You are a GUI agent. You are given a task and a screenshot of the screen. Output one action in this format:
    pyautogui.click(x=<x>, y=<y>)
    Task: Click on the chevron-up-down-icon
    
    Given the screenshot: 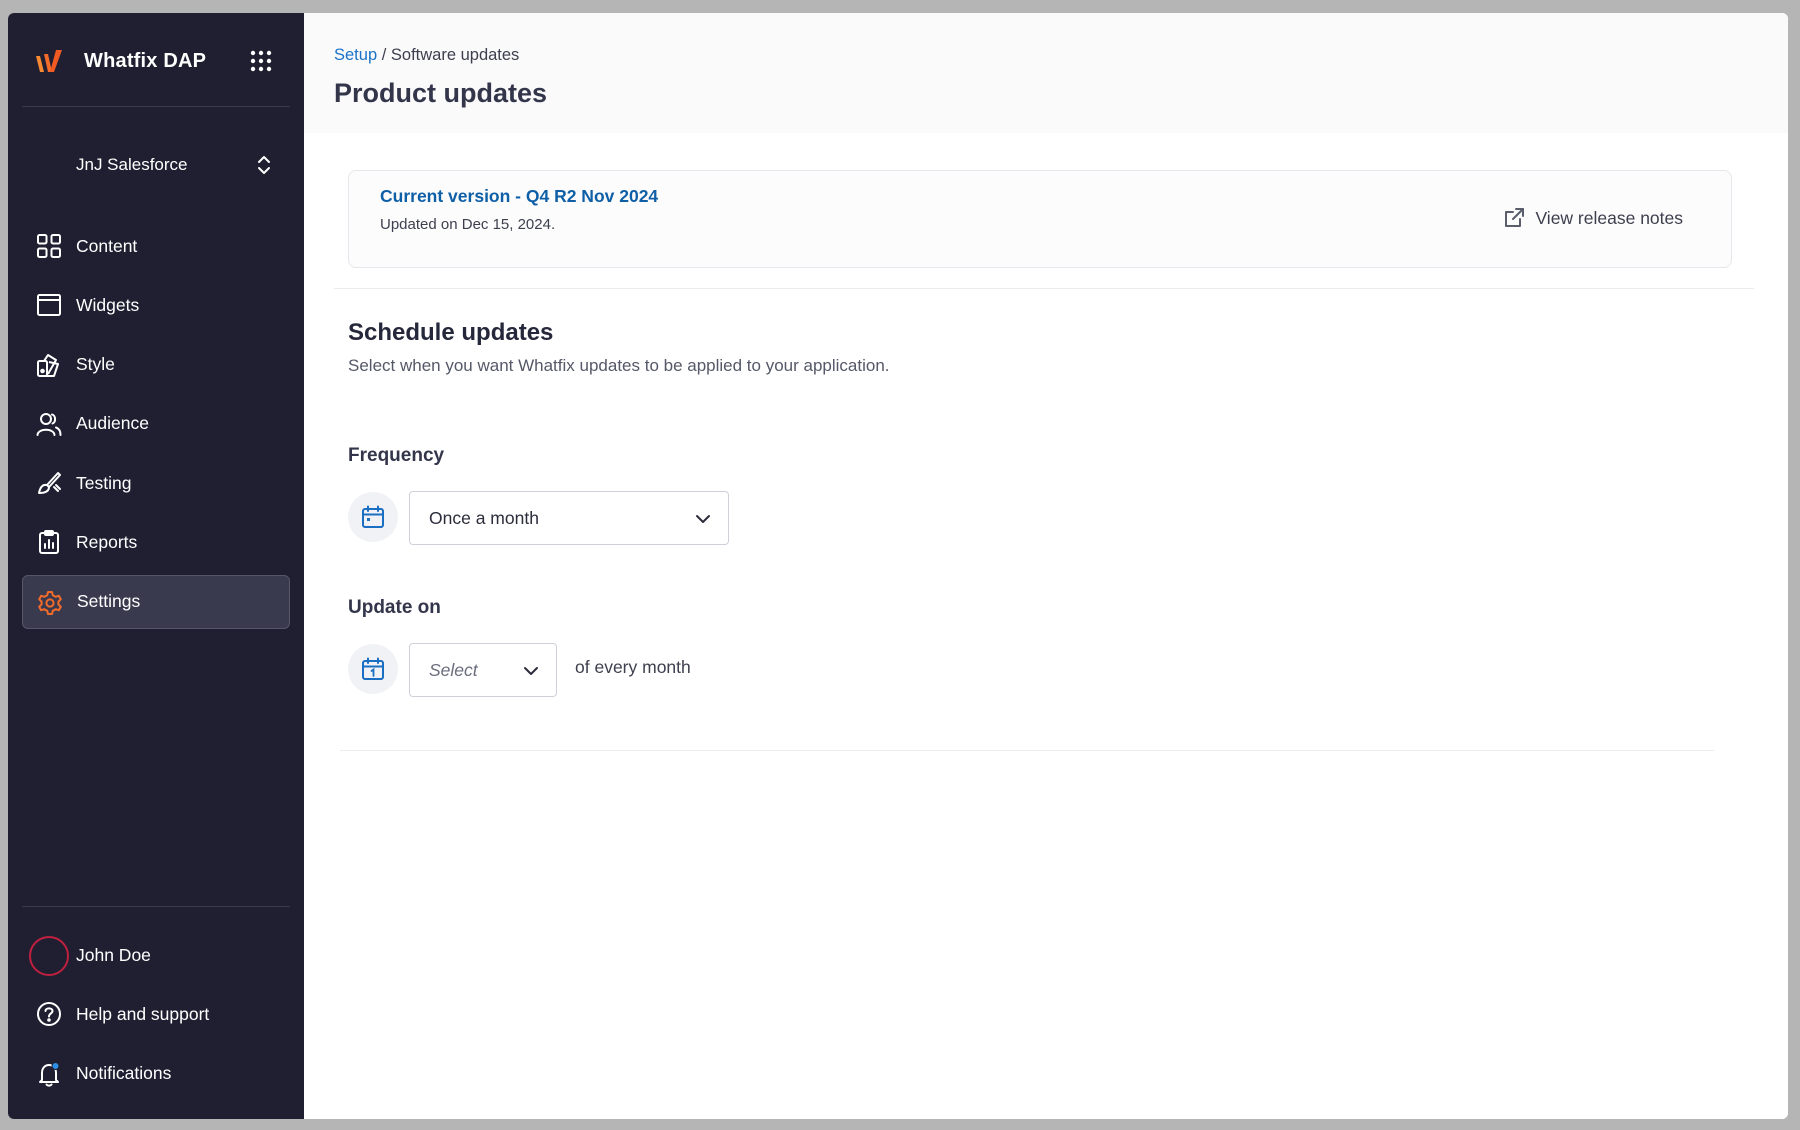 What is the action you would take?
    pyautogui.click(x=264, y=165)
    